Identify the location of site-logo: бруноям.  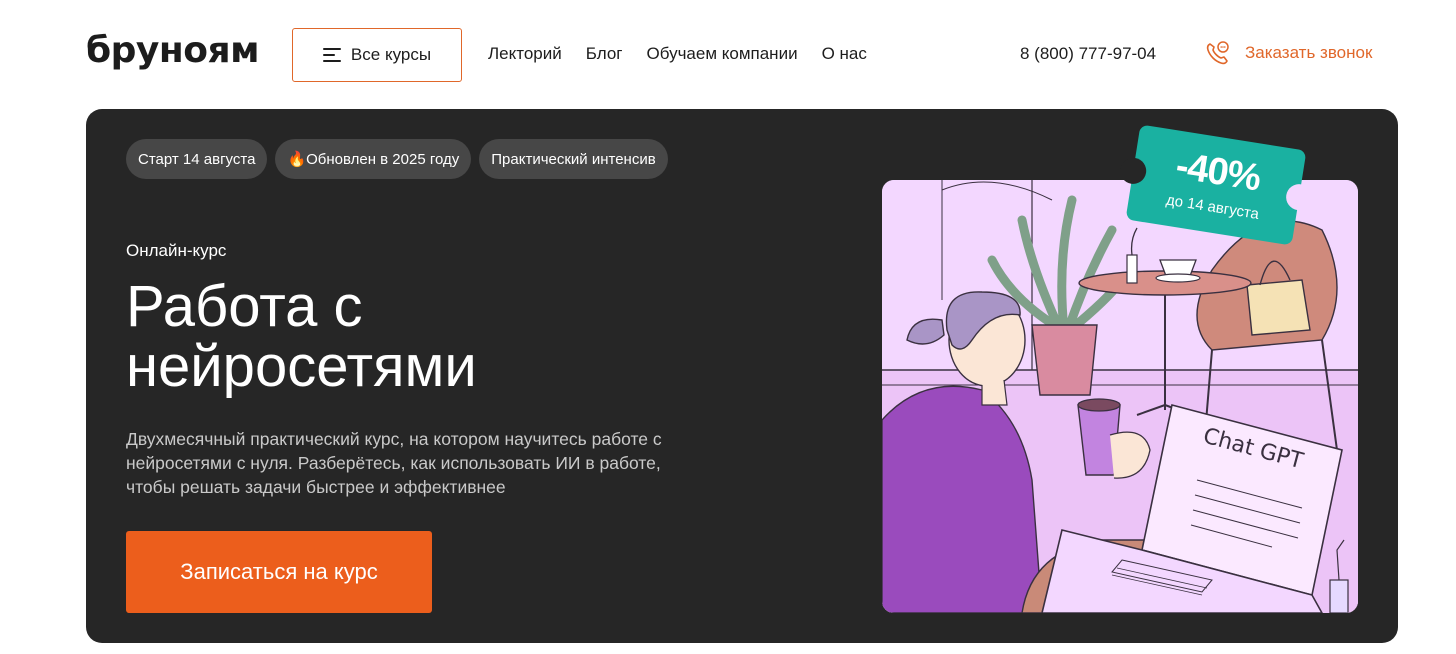
(173, 50).